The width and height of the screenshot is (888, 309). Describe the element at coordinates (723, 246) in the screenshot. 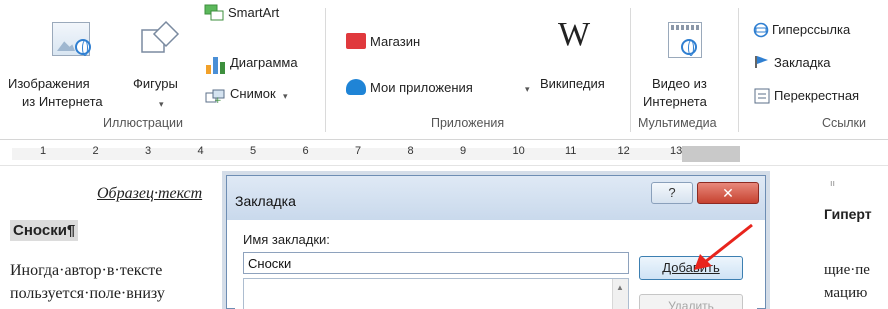

I see `annotation-arrow` at that location.